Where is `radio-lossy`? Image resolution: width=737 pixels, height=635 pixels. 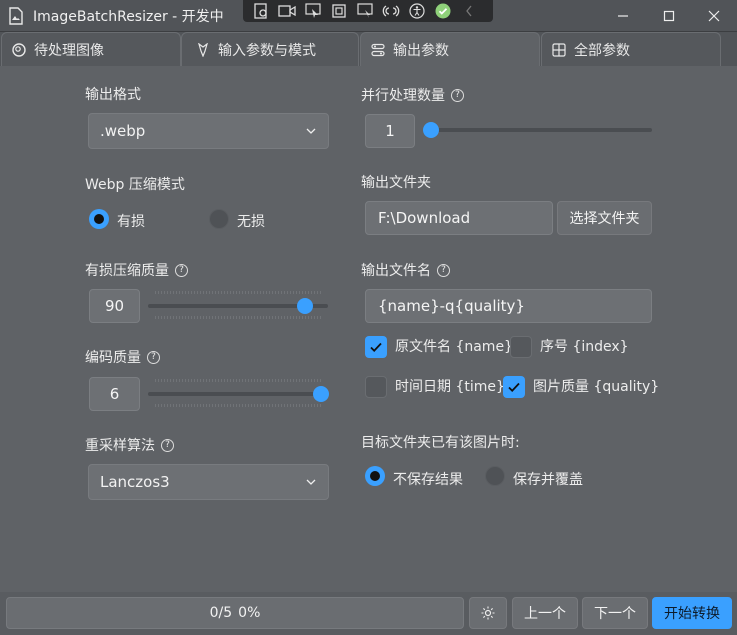 radio-lossy is located at coordinates (99, 219).